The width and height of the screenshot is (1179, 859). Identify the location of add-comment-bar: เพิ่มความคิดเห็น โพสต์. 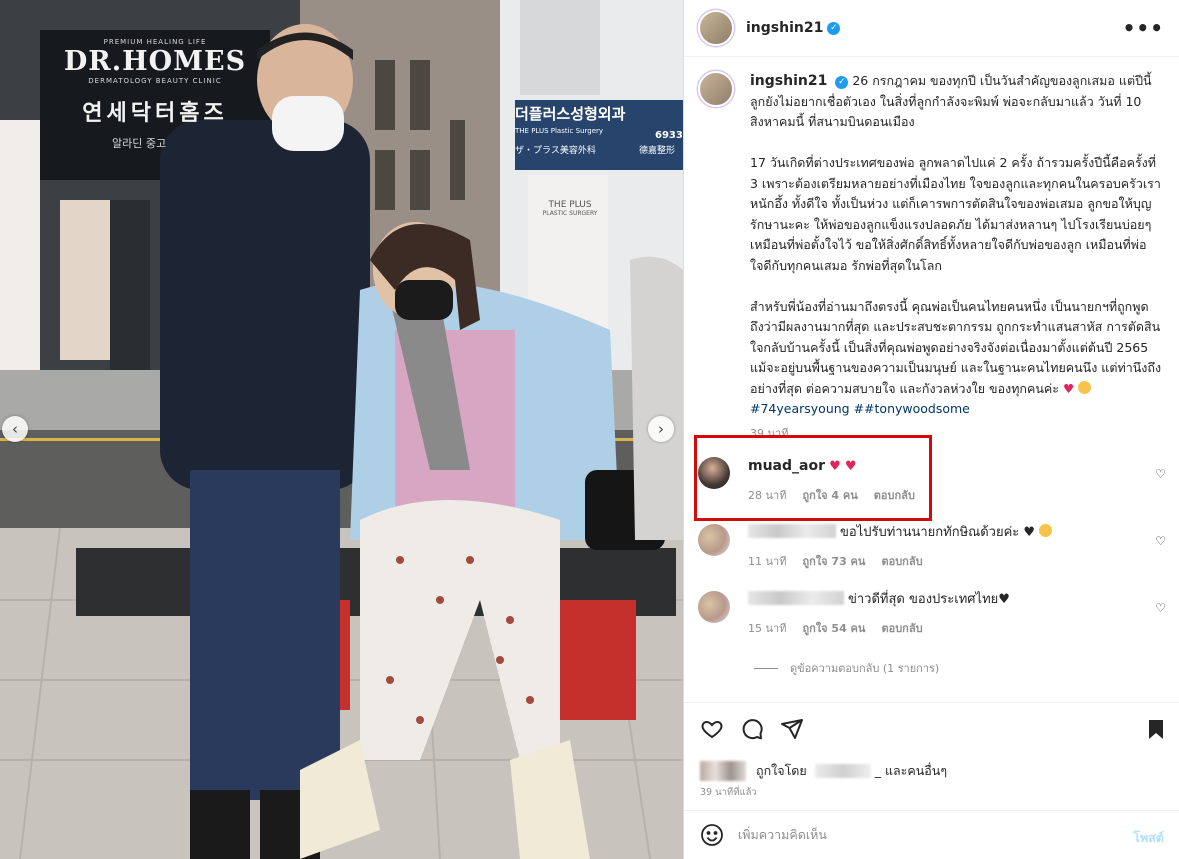
(931, 834).